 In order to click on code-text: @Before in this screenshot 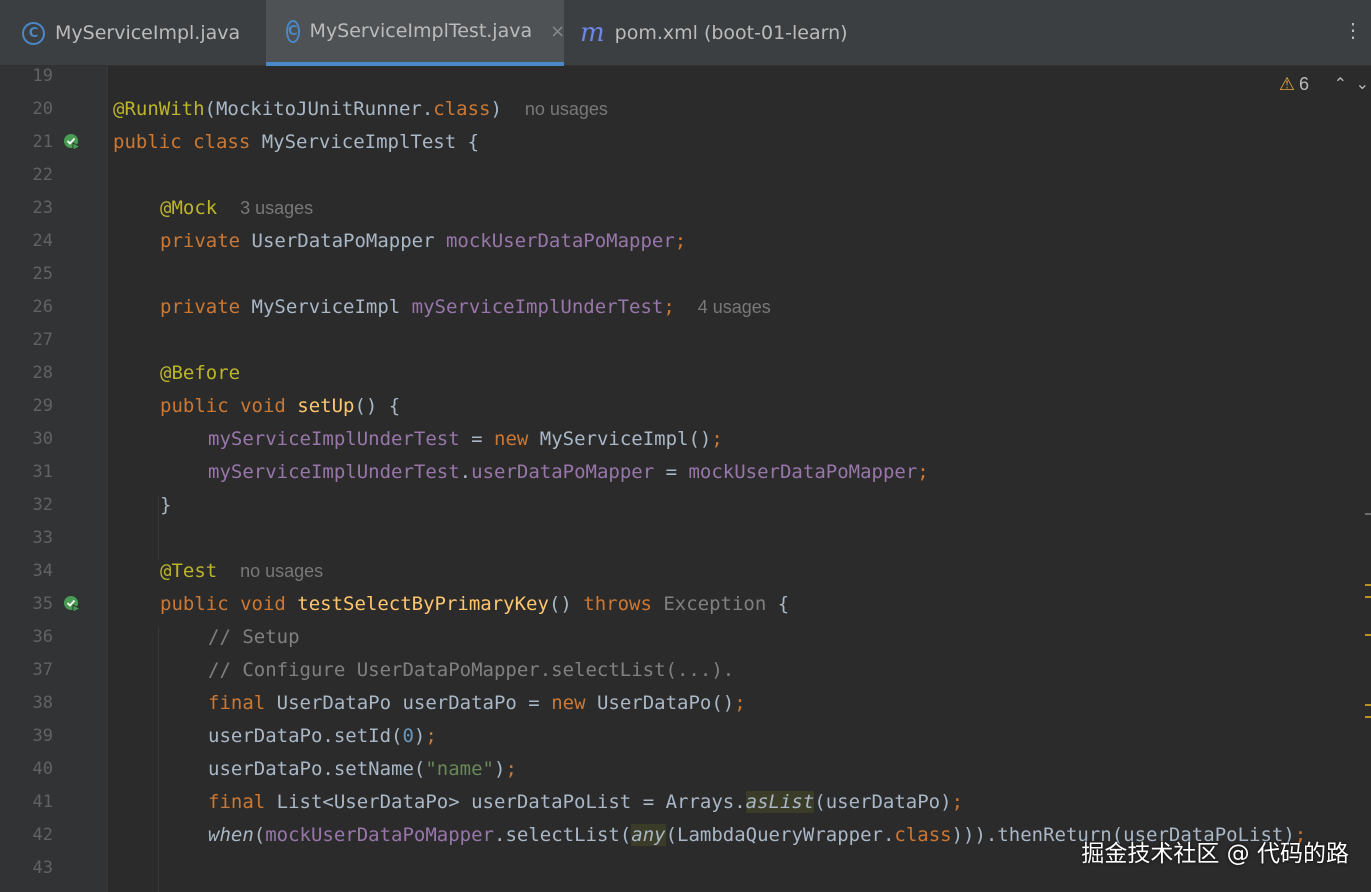, I will do `click(200, 373)`.